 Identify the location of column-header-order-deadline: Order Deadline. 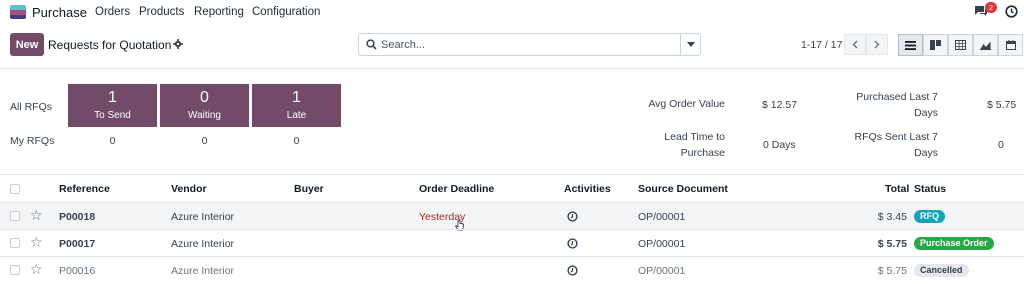
(456, 189).